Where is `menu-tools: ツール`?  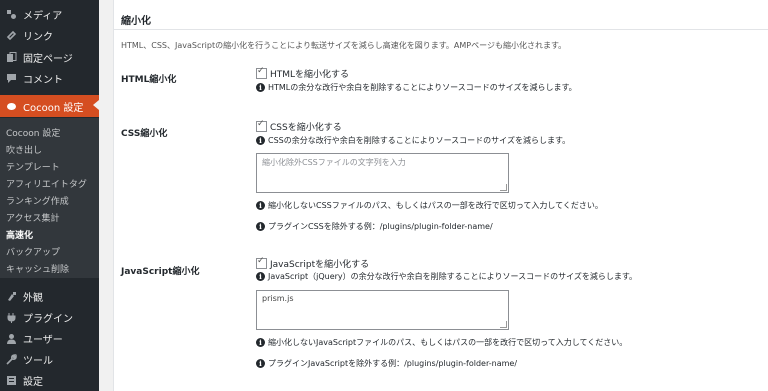
menu-tools: ツール is located at coordinates (49, 359).